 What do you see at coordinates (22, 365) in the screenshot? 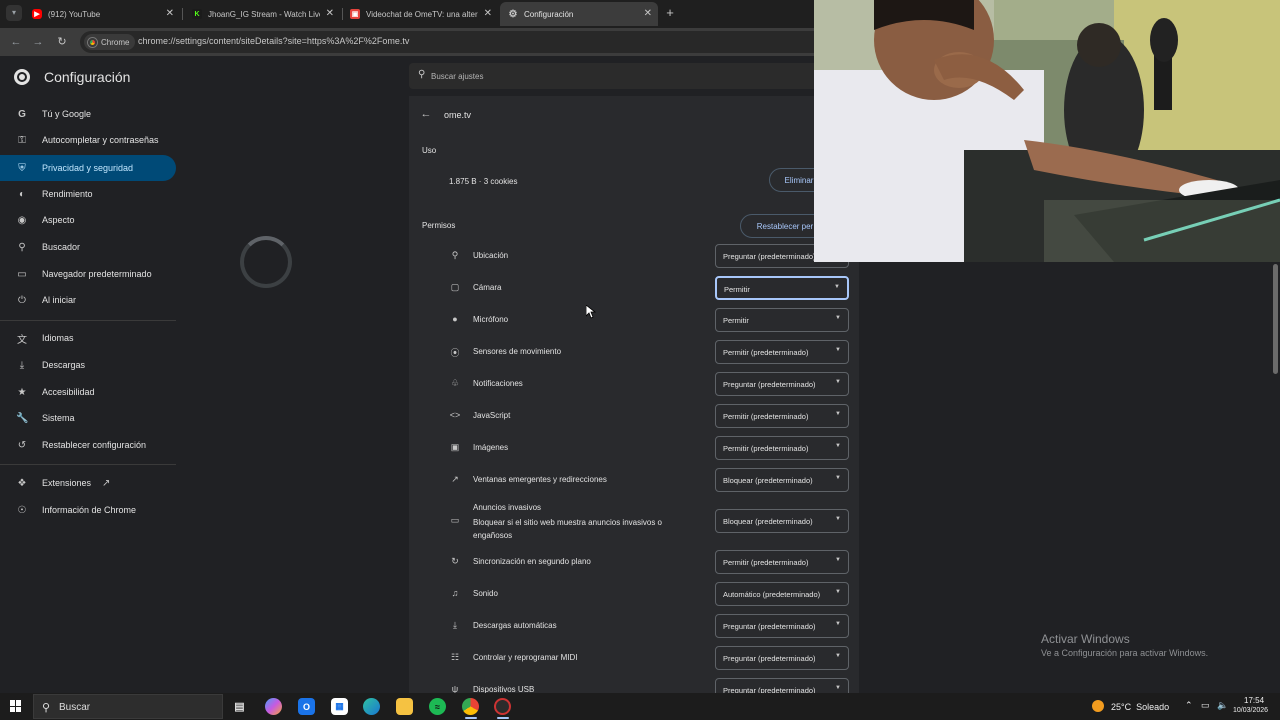
I see `download-icon: ⤓` at bounding box center [22, 365].